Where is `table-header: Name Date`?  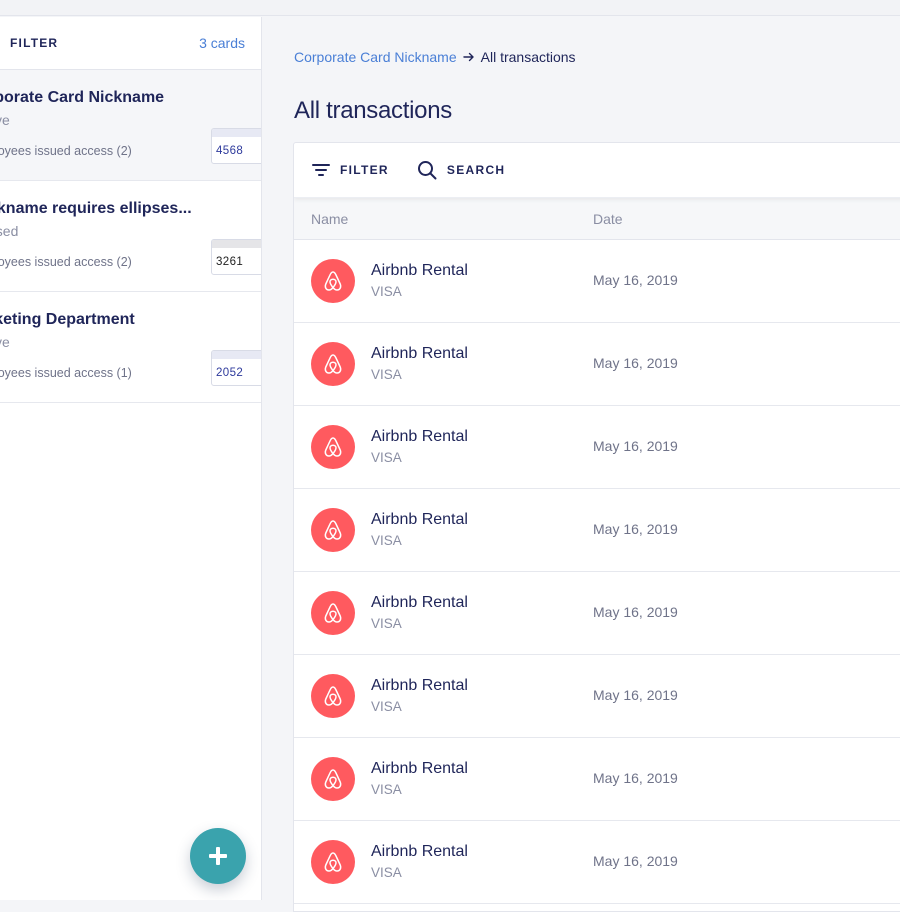 table-header: Name Date is located at coordinates (597, 219).